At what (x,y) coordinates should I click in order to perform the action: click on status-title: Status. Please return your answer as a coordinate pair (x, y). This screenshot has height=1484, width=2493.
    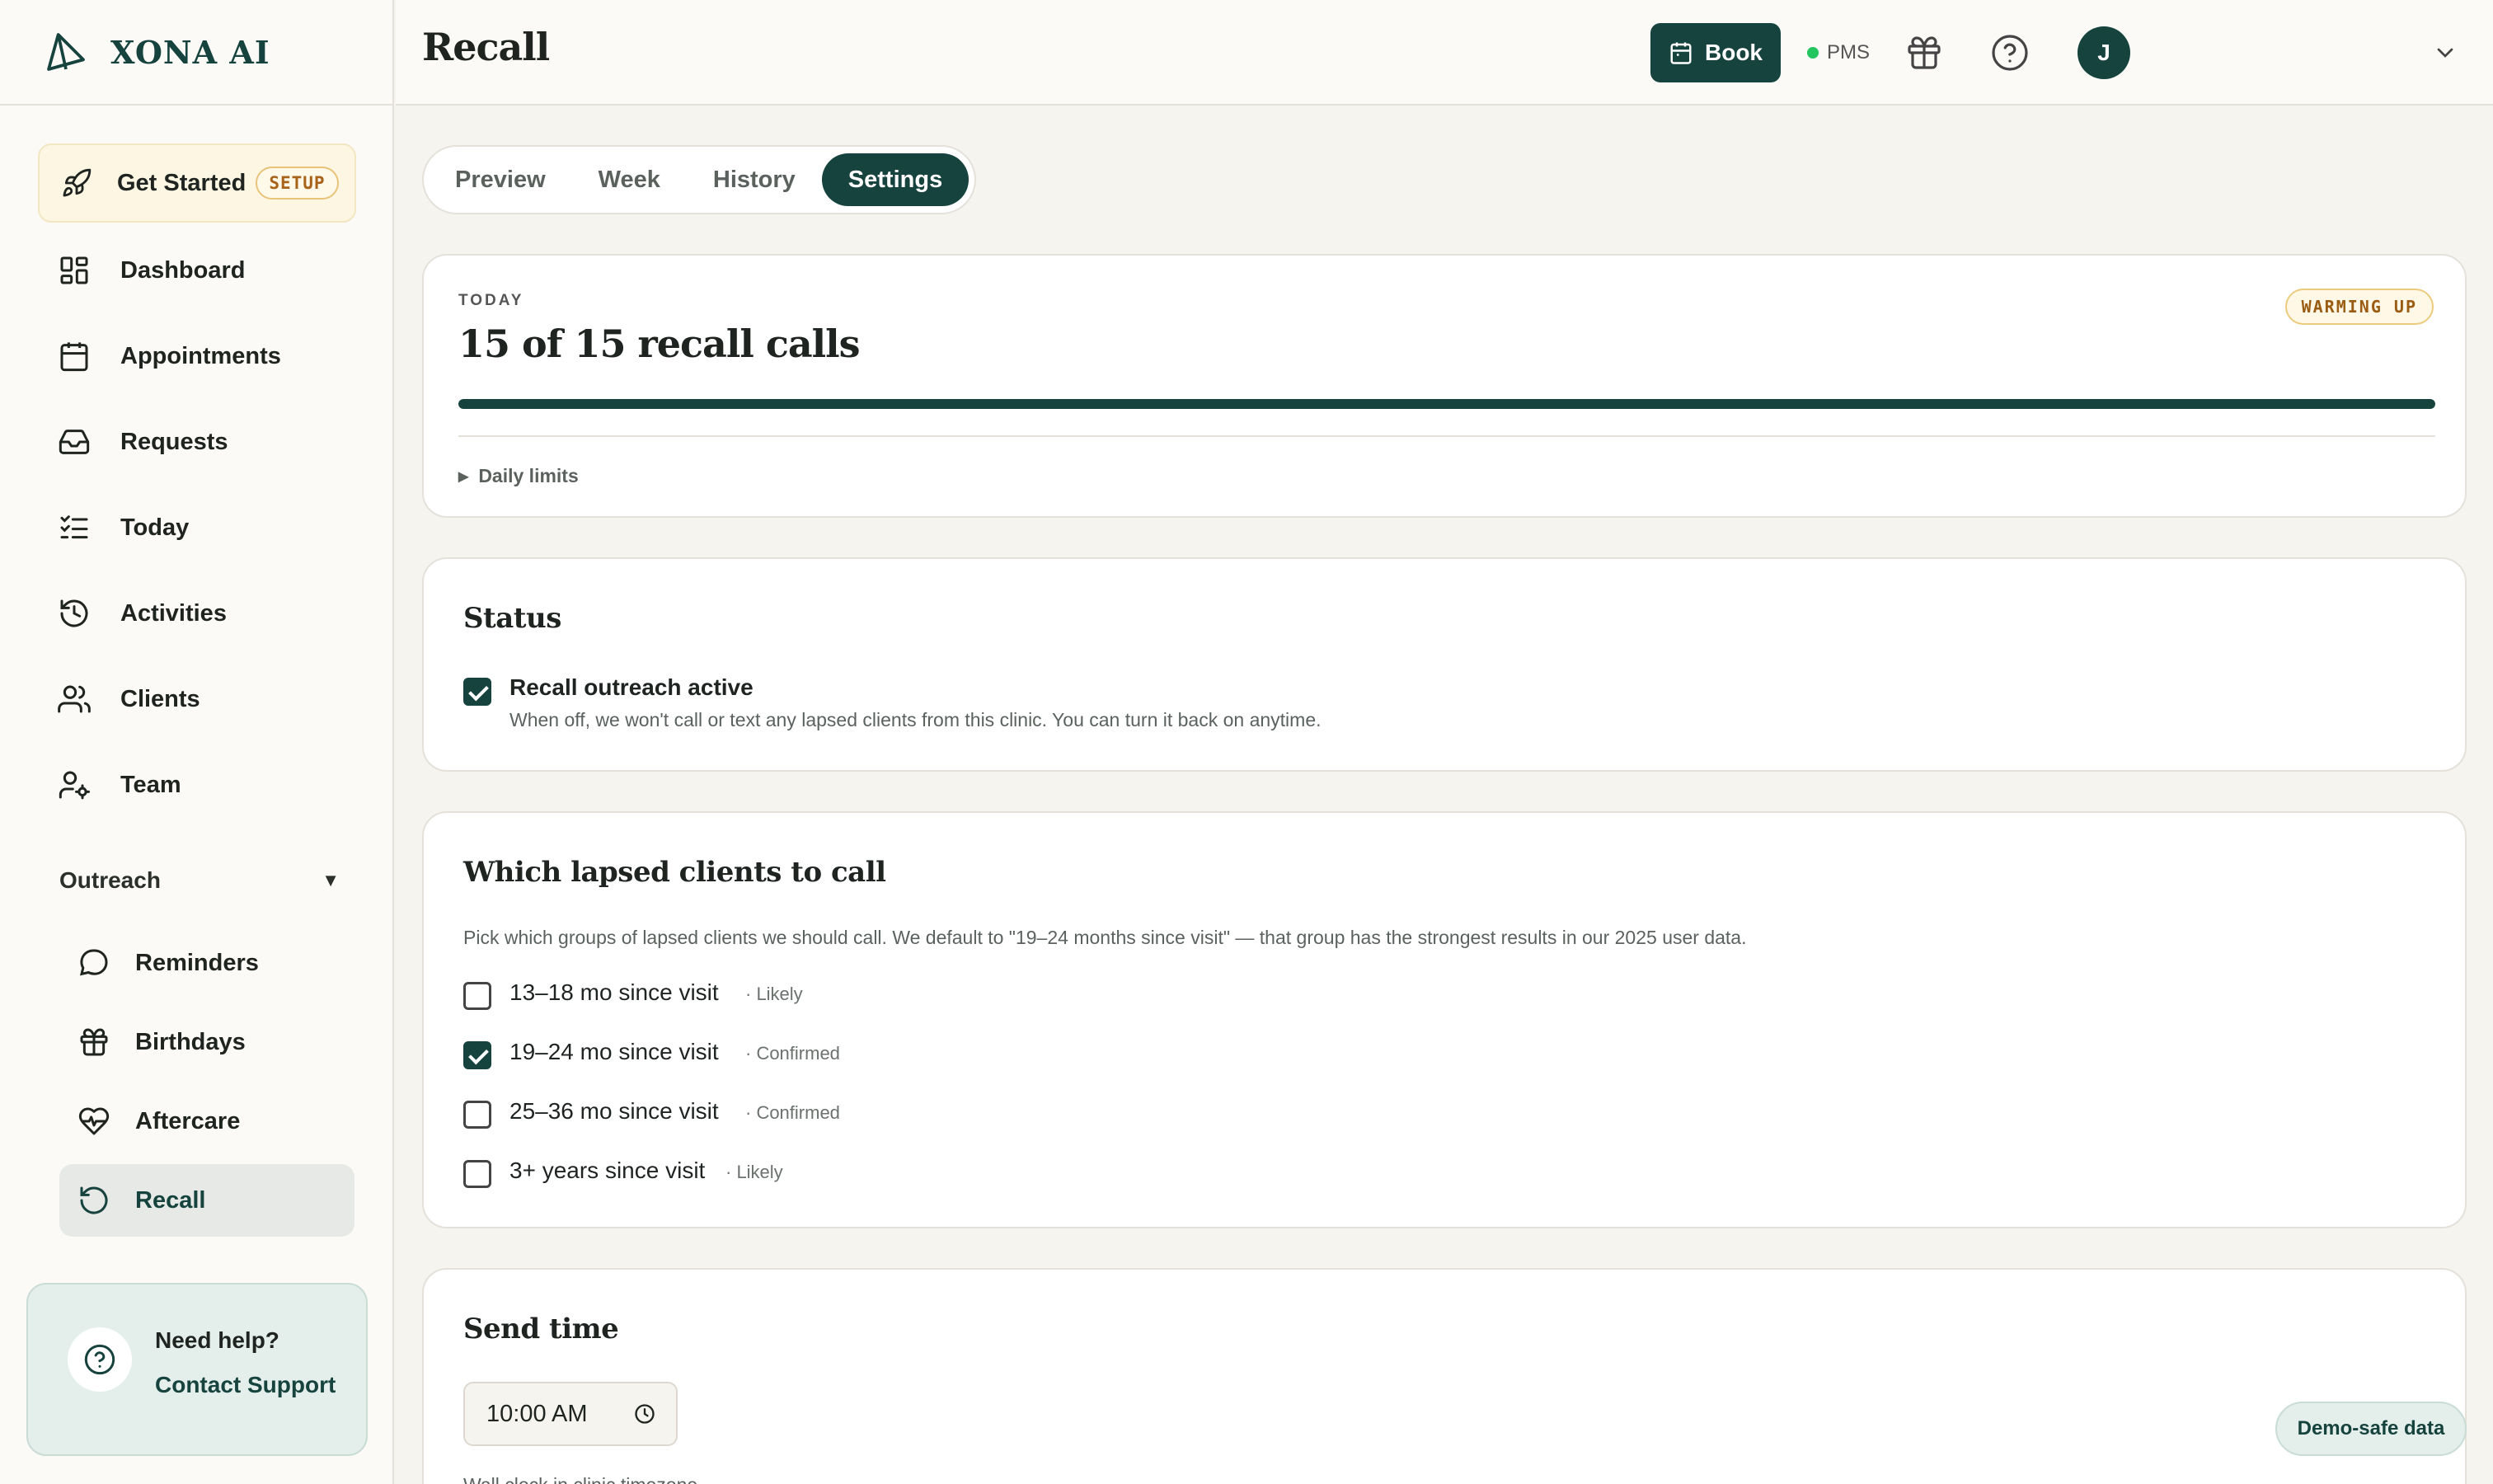
    Looking at the image, I should click on (512, 618).